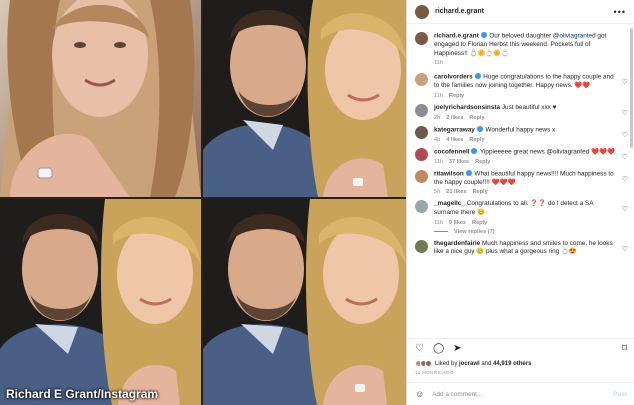 The height and width of the screenshot is (405, 634). I want to click on likes-summary: Liked by jocrawl and 44,919 others, so click(473, 363).